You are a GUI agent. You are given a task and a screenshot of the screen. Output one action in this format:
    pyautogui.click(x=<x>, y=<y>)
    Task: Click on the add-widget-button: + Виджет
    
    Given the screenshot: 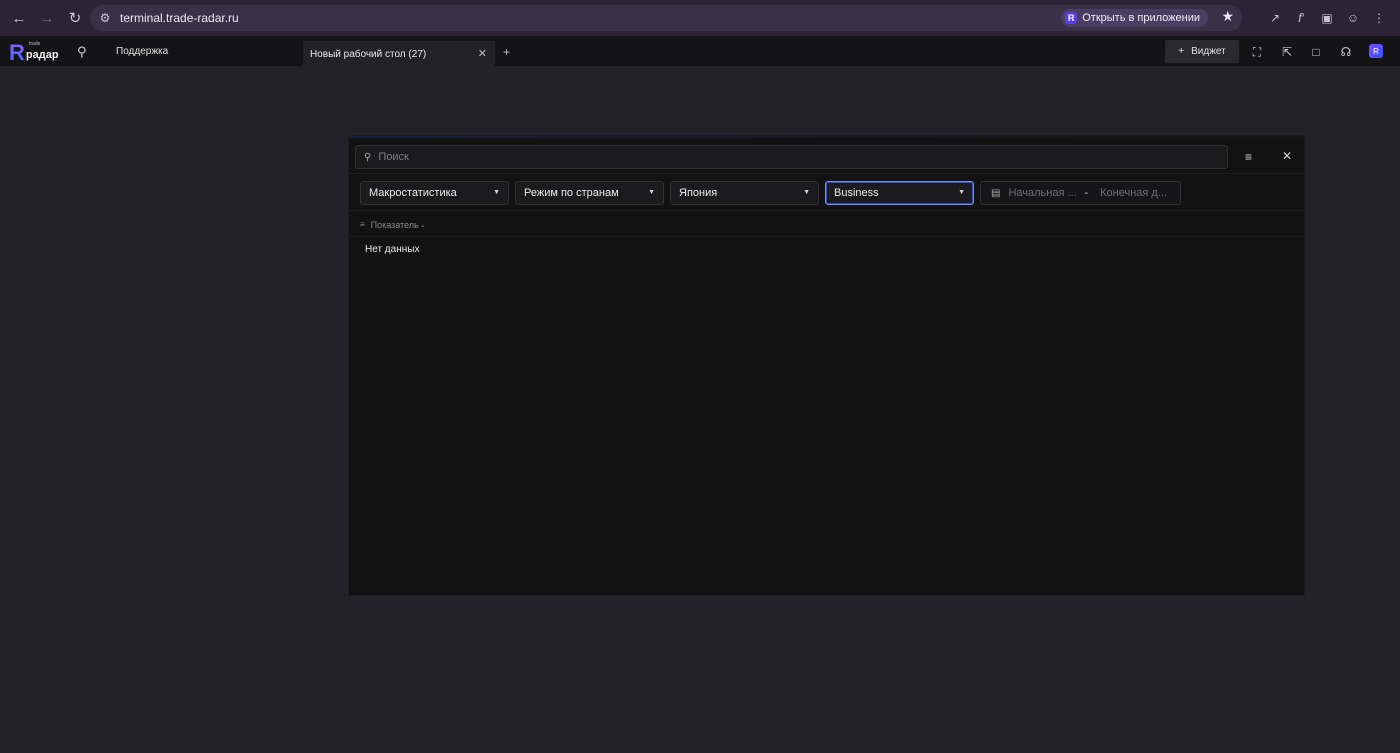 What is the action you would take?
    pyautogui.click(x=1202, y=51)
    